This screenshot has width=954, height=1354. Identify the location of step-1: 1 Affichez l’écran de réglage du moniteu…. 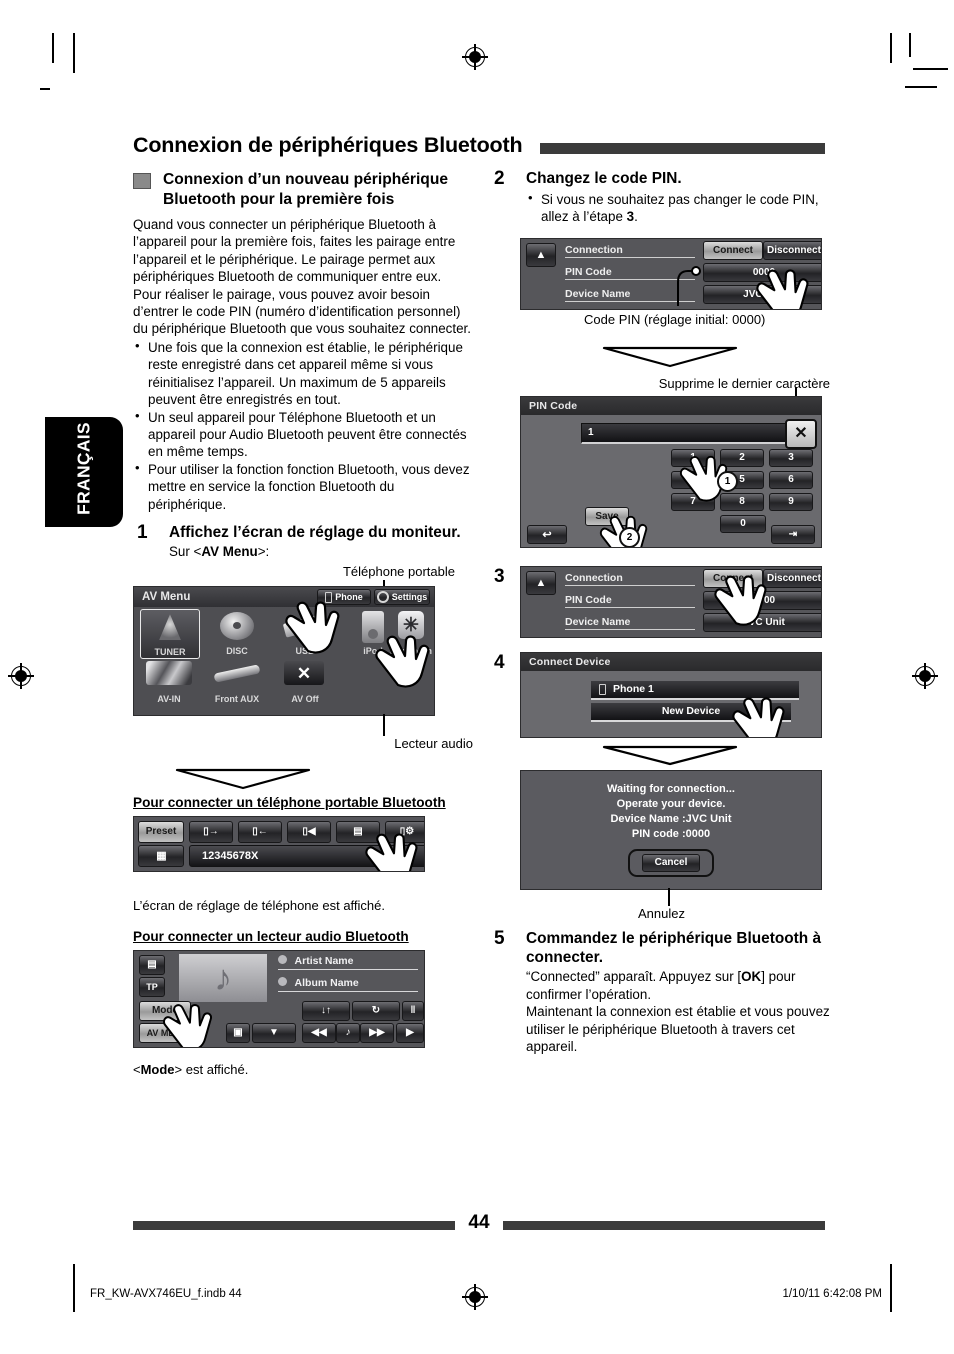
(303, 541).